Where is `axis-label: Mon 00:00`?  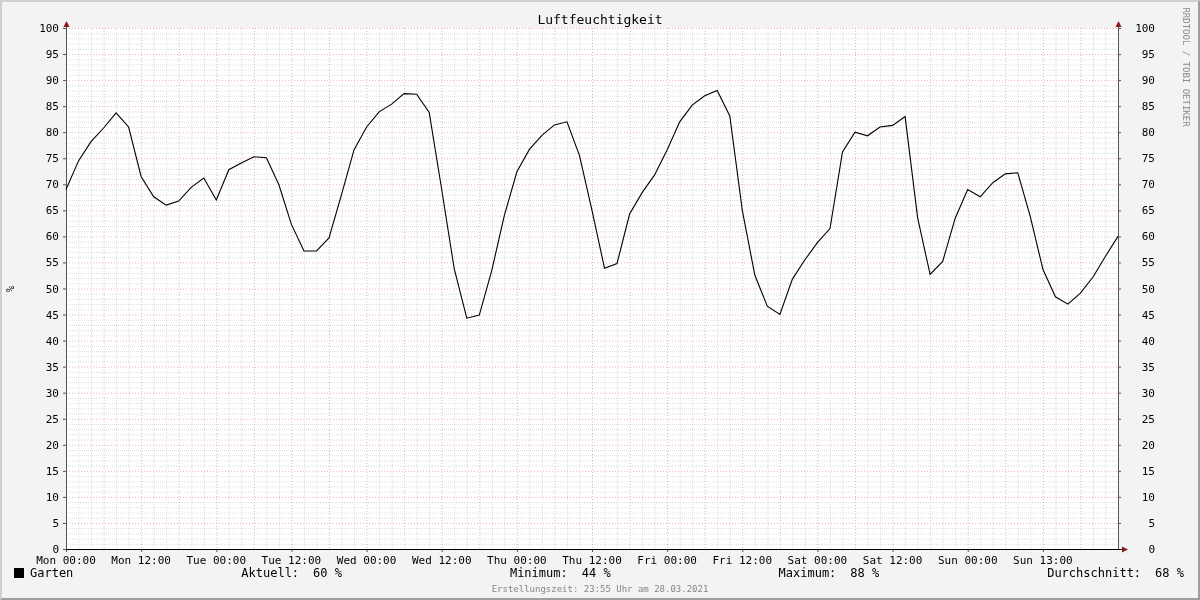 axis-label: Mon 00:00 is located at coordinates (66, 559).